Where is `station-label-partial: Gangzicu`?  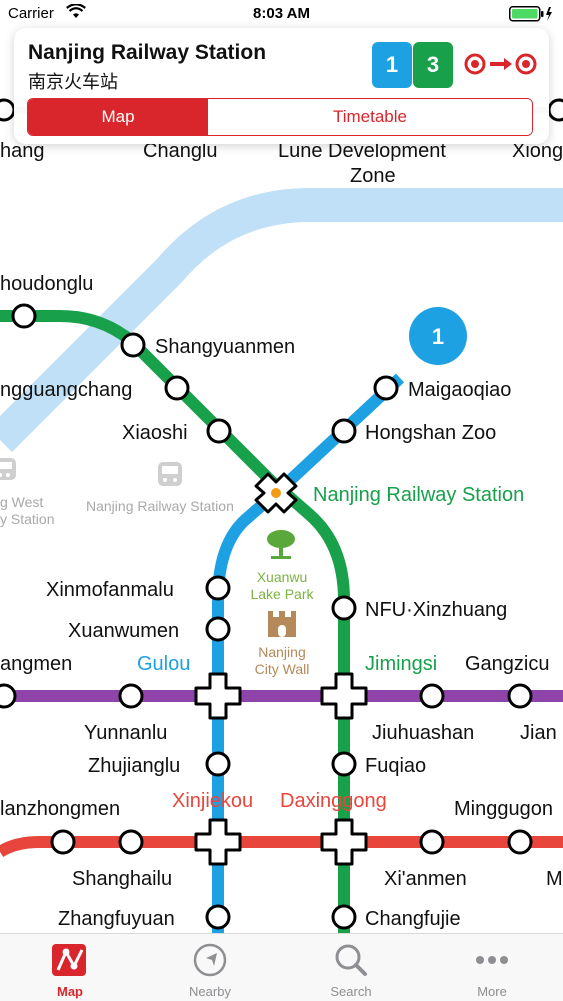
station-label-partial: Gangzicu is located at coordinates (507, 664).